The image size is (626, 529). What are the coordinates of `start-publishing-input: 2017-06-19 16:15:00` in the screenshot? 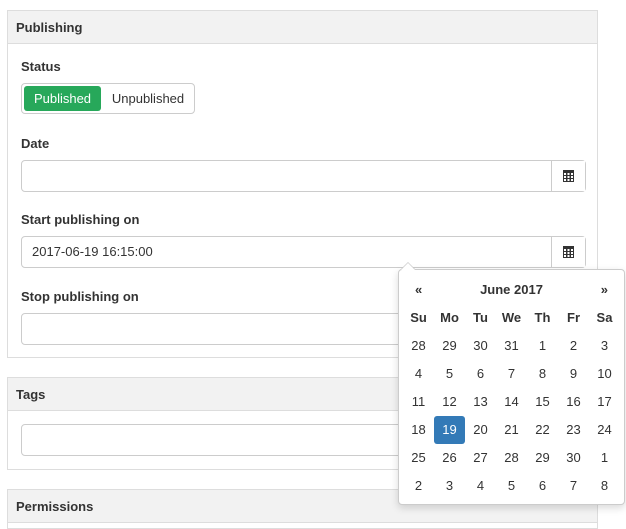 It's located at (286, 252).